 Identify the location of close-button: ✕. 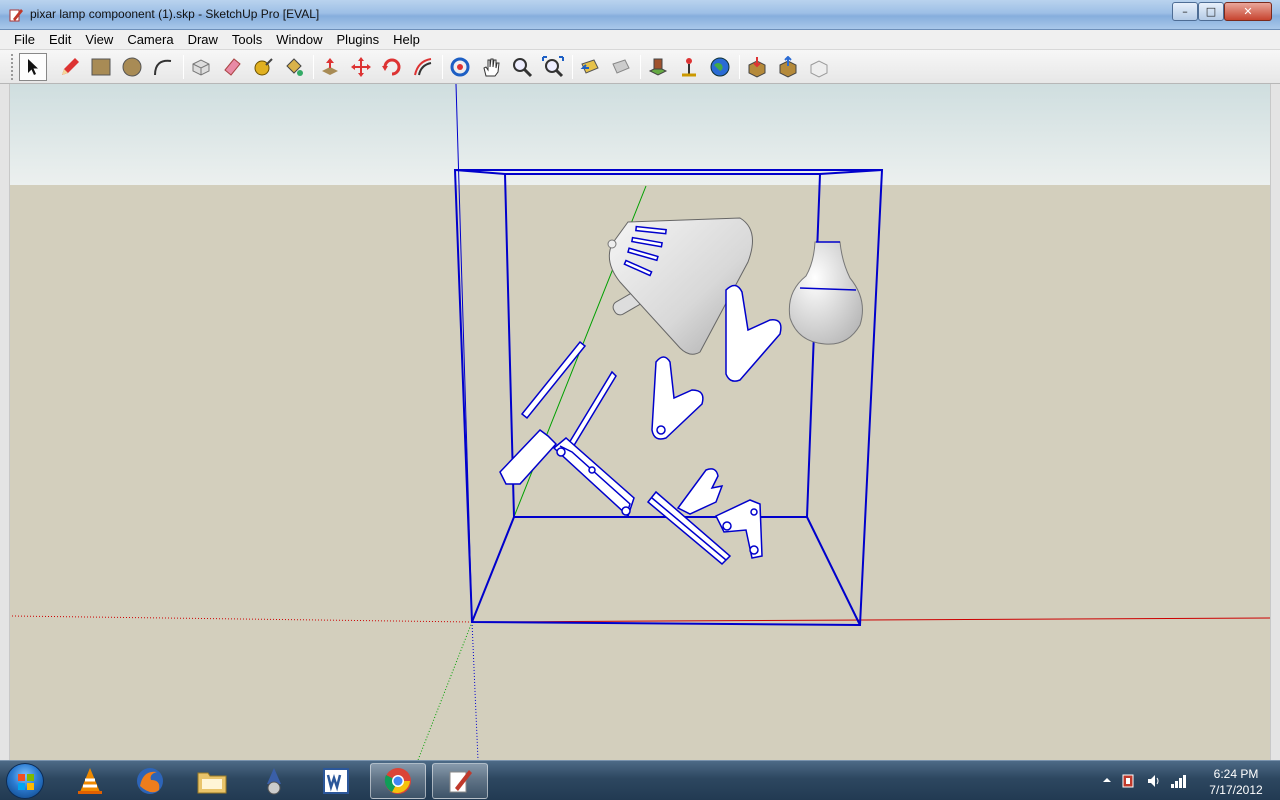
(1248, 11).